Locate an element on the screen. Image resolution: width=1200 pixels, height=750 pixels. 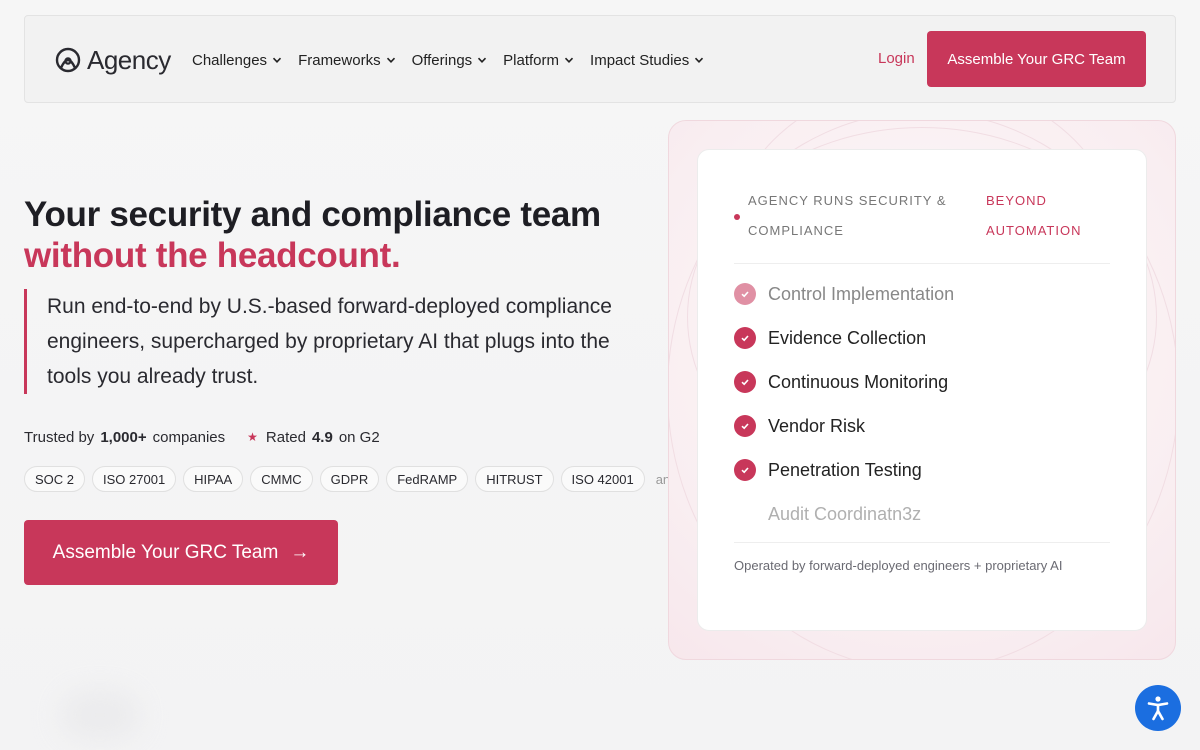
list-item: Control Implementation is located at coordinates (922, 294).